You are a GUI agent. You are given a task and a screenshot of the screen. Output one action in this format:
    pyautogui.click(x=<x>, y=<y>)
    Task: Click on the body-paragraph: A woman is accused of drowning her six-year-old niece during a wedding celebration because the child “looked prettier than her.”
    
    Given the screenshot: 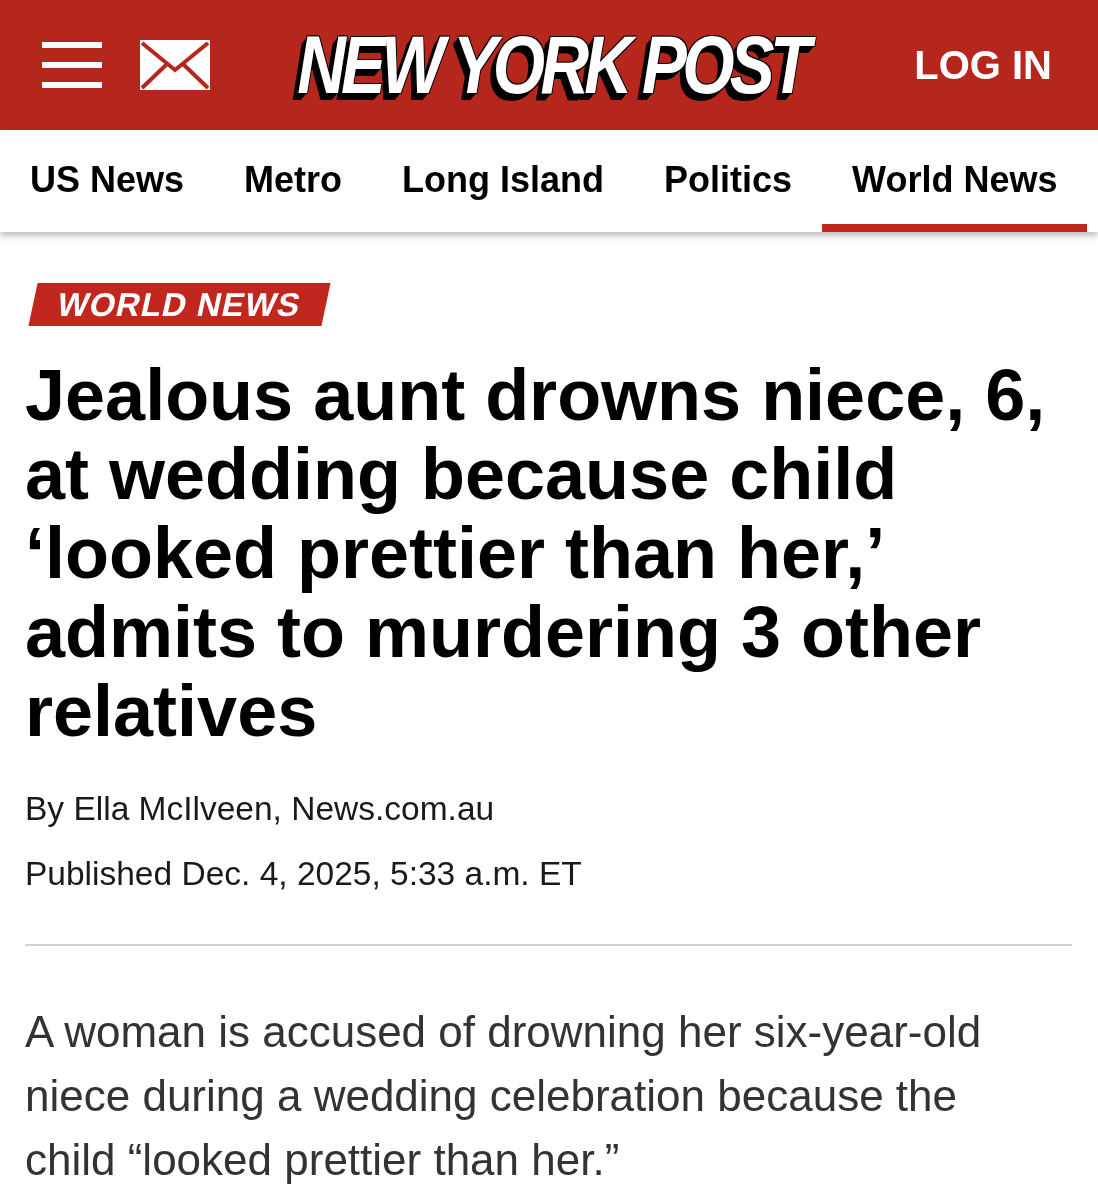 What is the action you would take?
    pyautogui.click(x=504, y=1096)
    